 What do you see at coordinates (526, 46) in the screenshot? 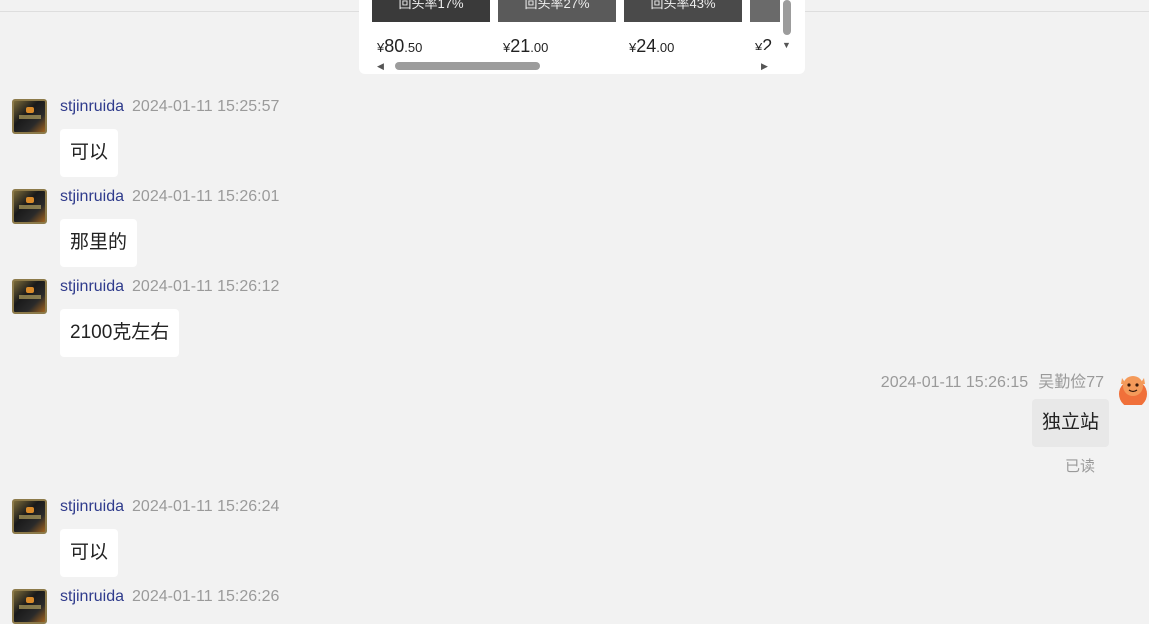
I see `product-price: ¥21.00` at bounding box center [526, 46].